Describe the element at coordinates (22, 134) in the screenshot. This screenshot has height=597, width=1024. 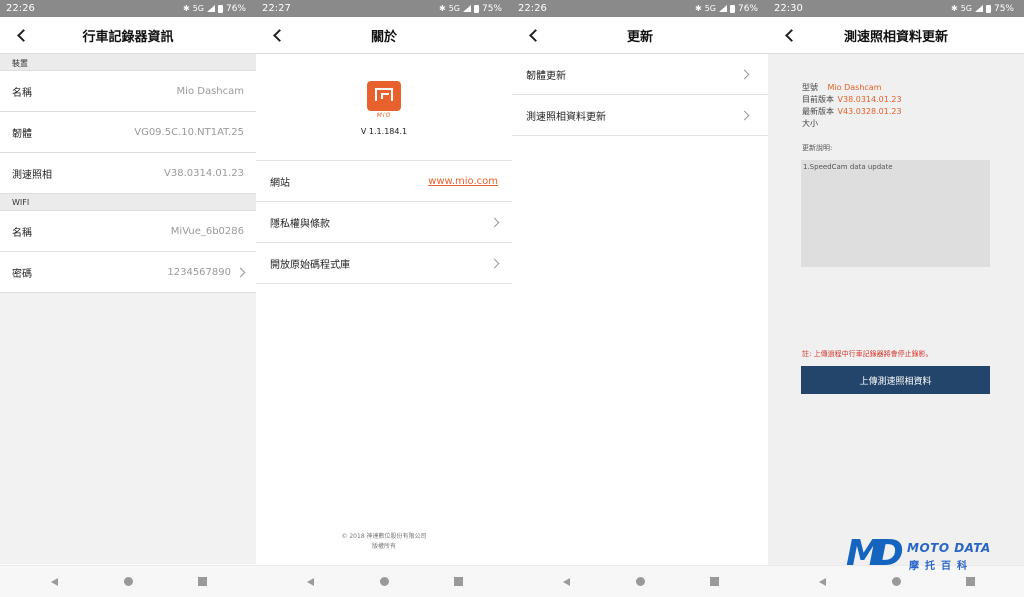
I see `row-label: 韌體` at that location.